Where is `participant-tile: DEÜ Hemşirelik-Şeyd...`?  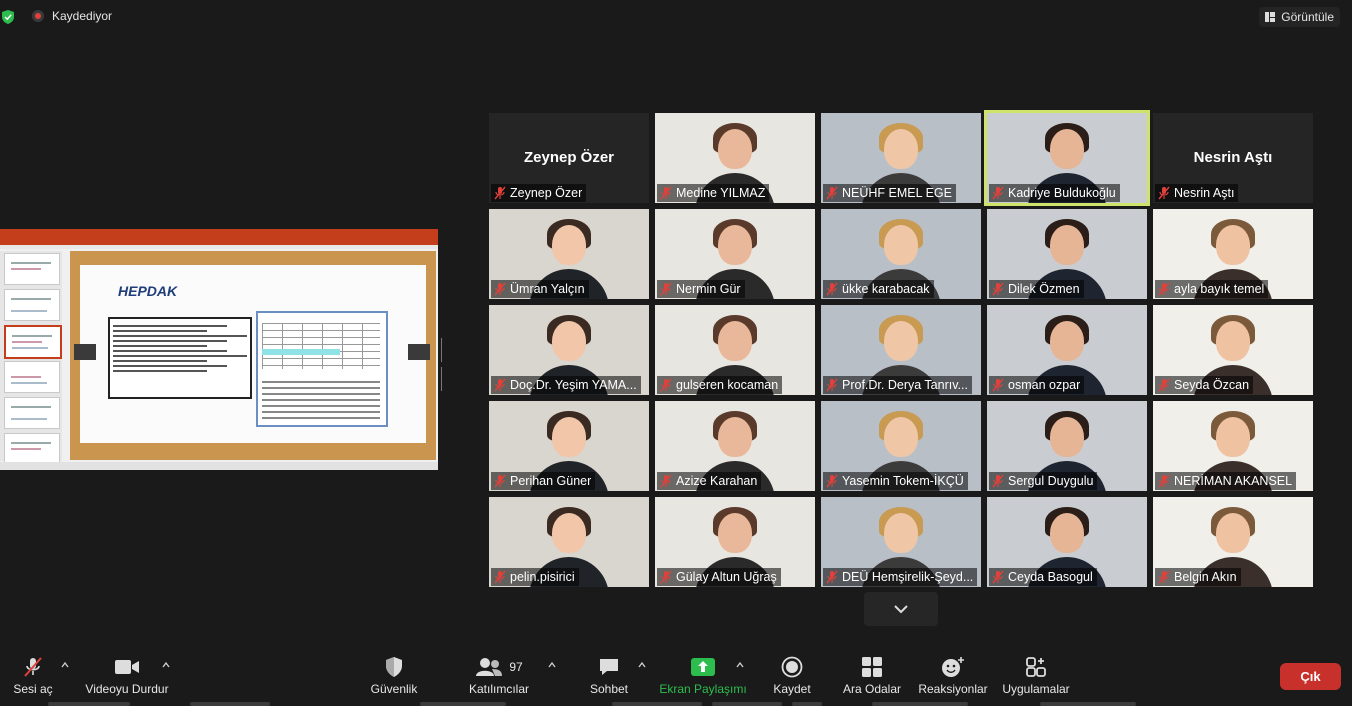 participant-tile: DEÜ Hemşirelik-Şeyd... is located at coordinates (901, 542).